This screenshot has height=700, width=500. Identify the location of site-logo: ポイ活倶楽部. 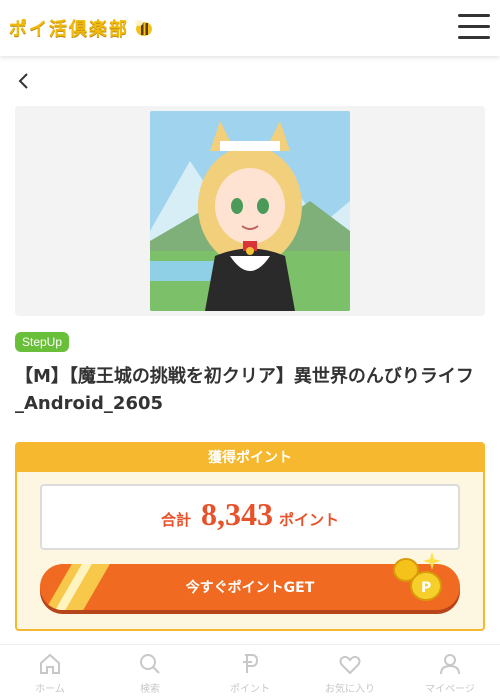
(82, 28).